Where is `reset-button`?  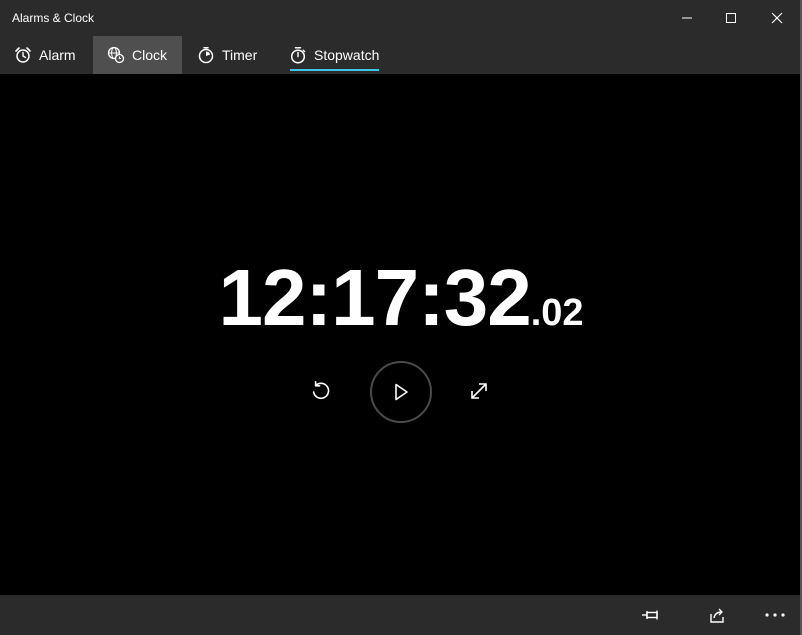 reset-button is located at coordinates (321, 391).